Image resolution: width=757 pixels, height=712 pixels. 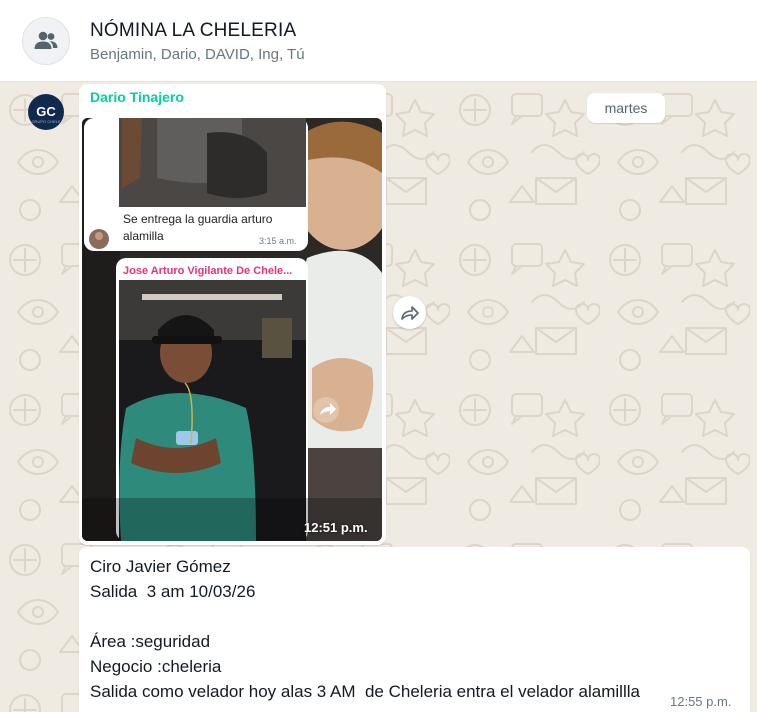 What do you see at coordinates (150, 641) in the screenshot?
I see `message-line: Área :seguridad` at bounding box center [150, 641].